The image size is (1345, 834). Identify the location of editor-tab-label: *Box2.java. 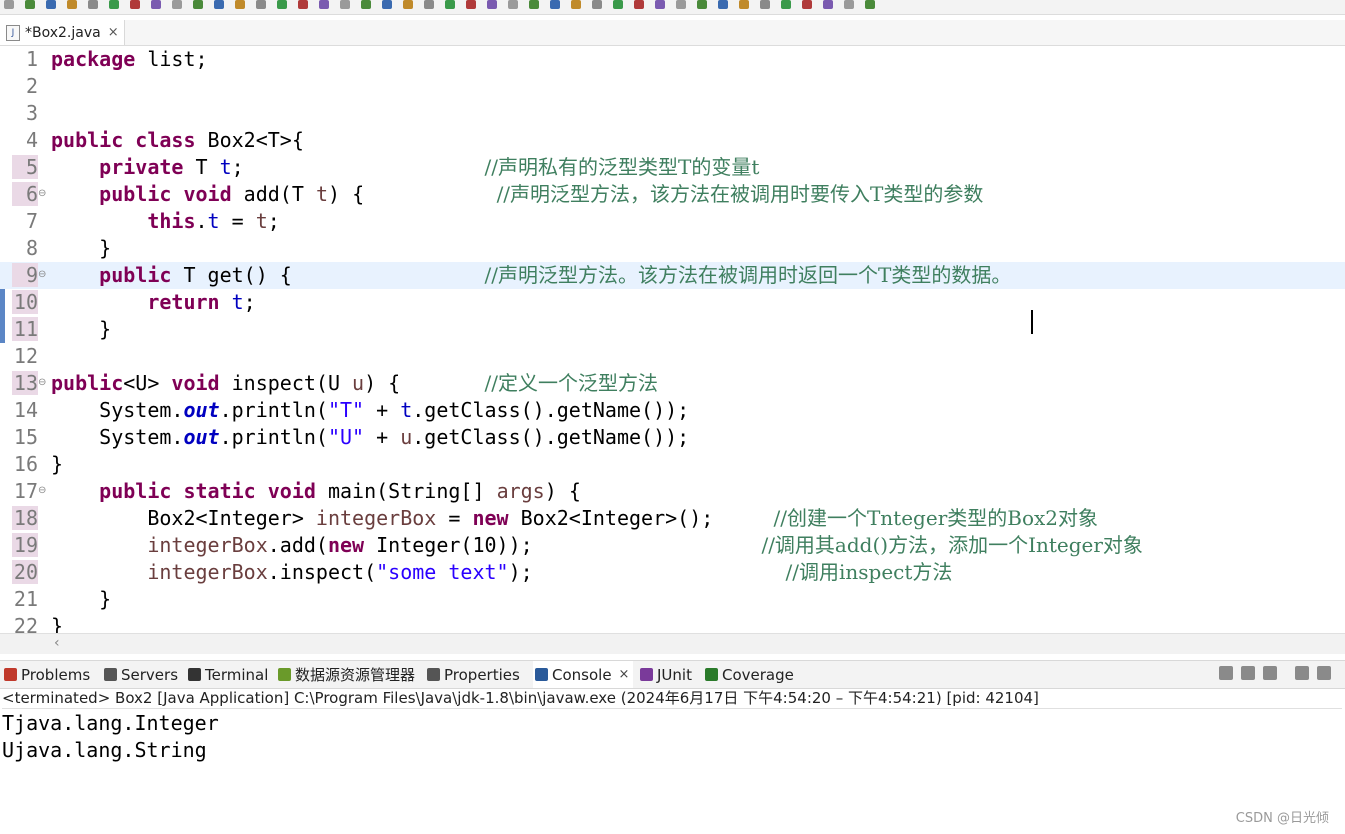
(63, 32).